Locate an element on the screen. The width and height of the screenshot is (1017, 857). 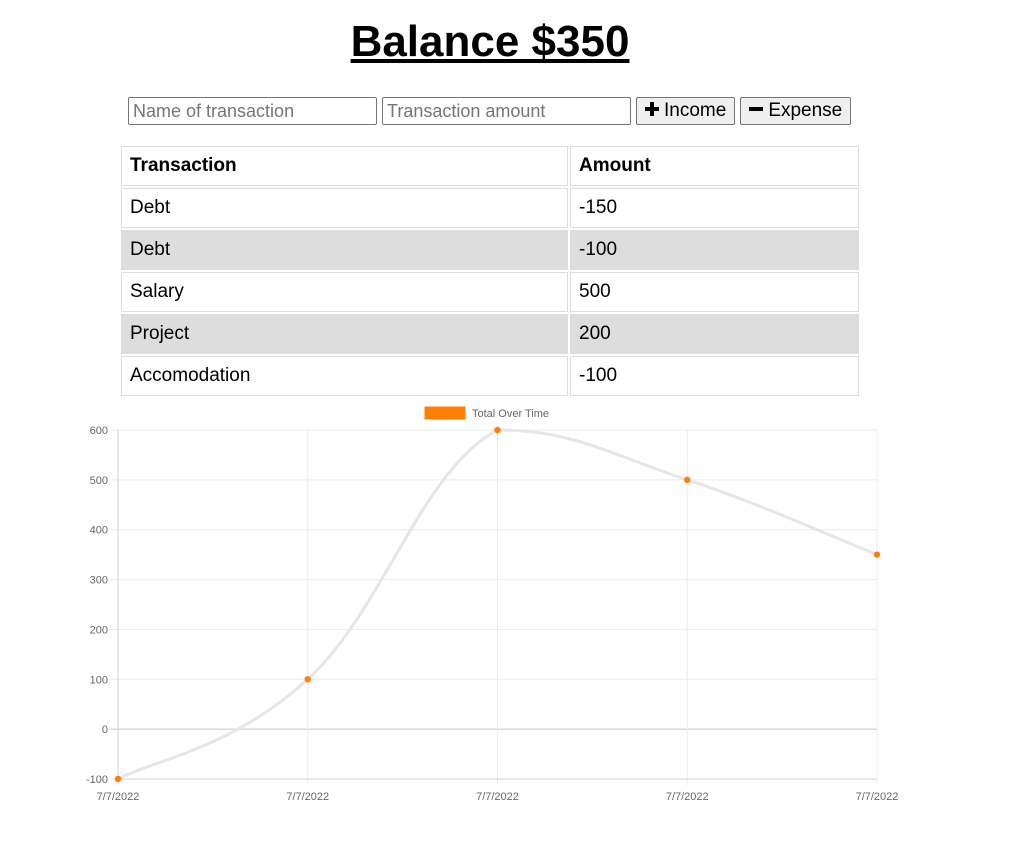
transaction-amount: 500 is located at coordinates (714, 292).